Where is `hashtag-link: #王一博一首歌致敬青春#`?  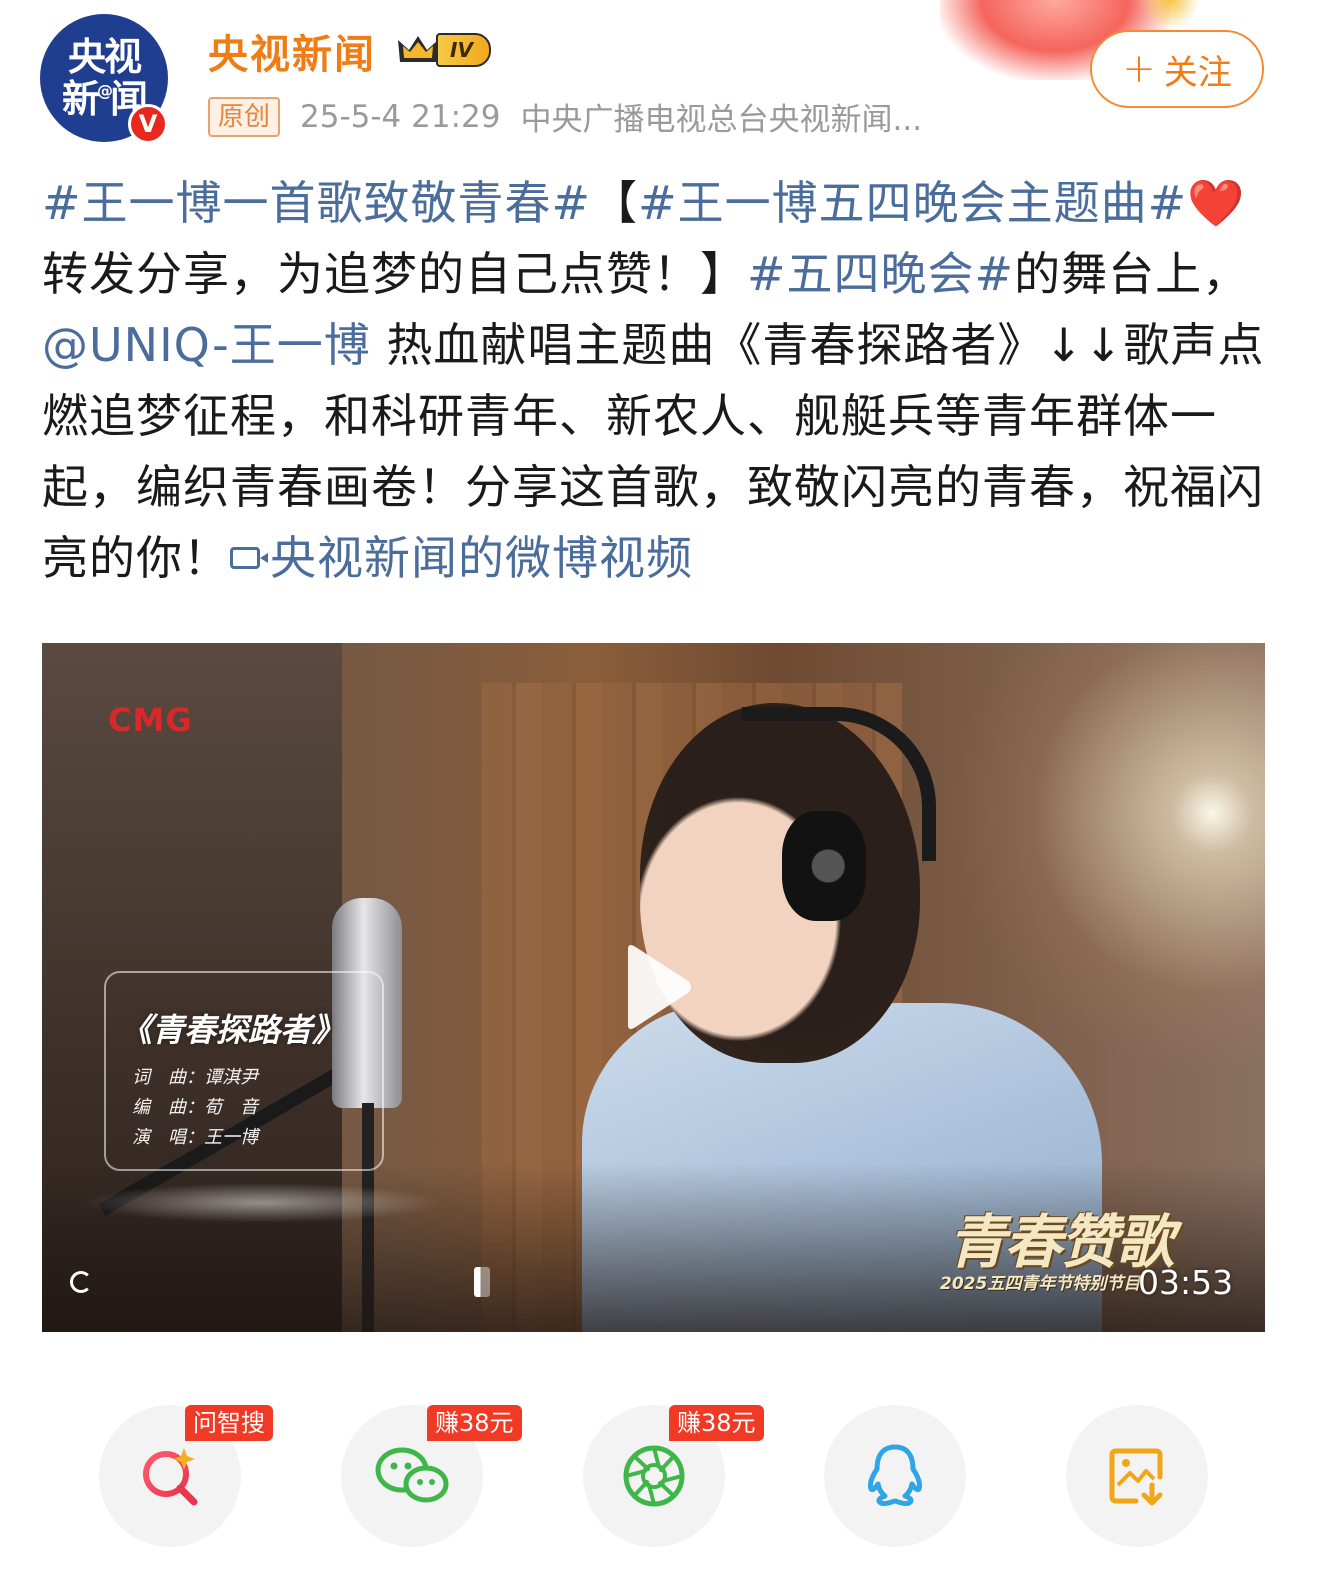 hashtag-link: #王一博一首歌致敬青春# is located at coordinates (316, 203).